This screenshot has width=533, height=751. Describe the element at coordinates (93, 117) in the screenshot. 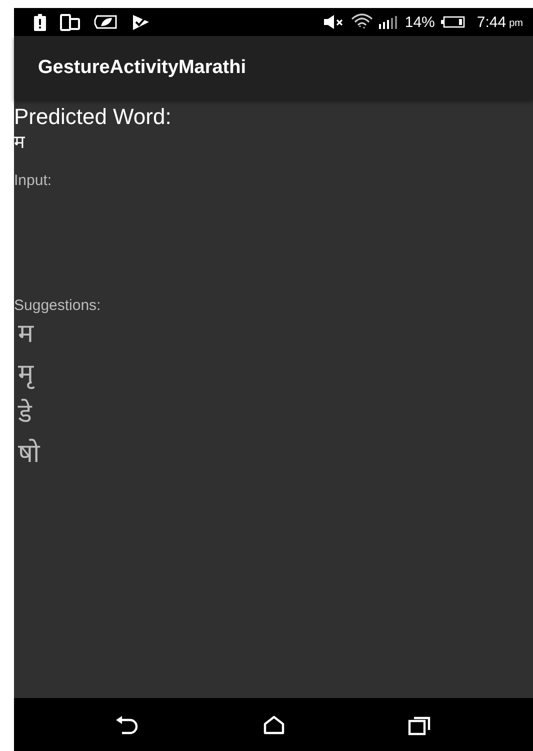

I see `predicted-label: Predicted Word:` at that location.